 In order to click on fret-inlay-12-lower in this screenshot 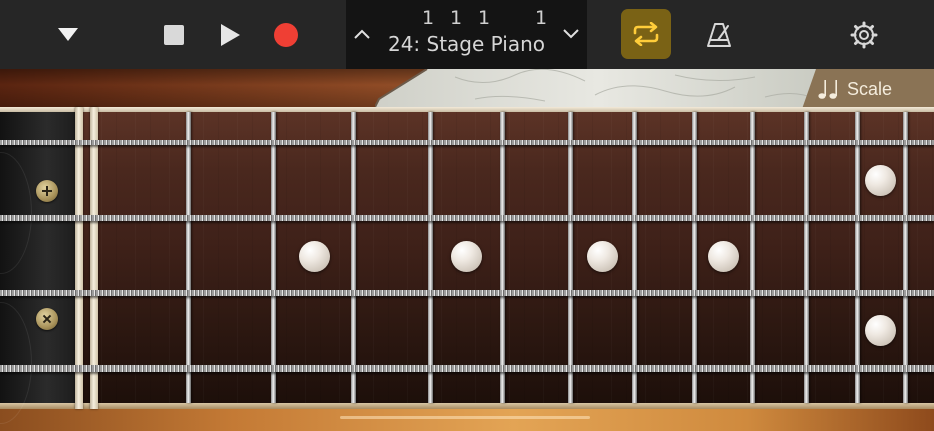, I will do `click(880, 330)`.